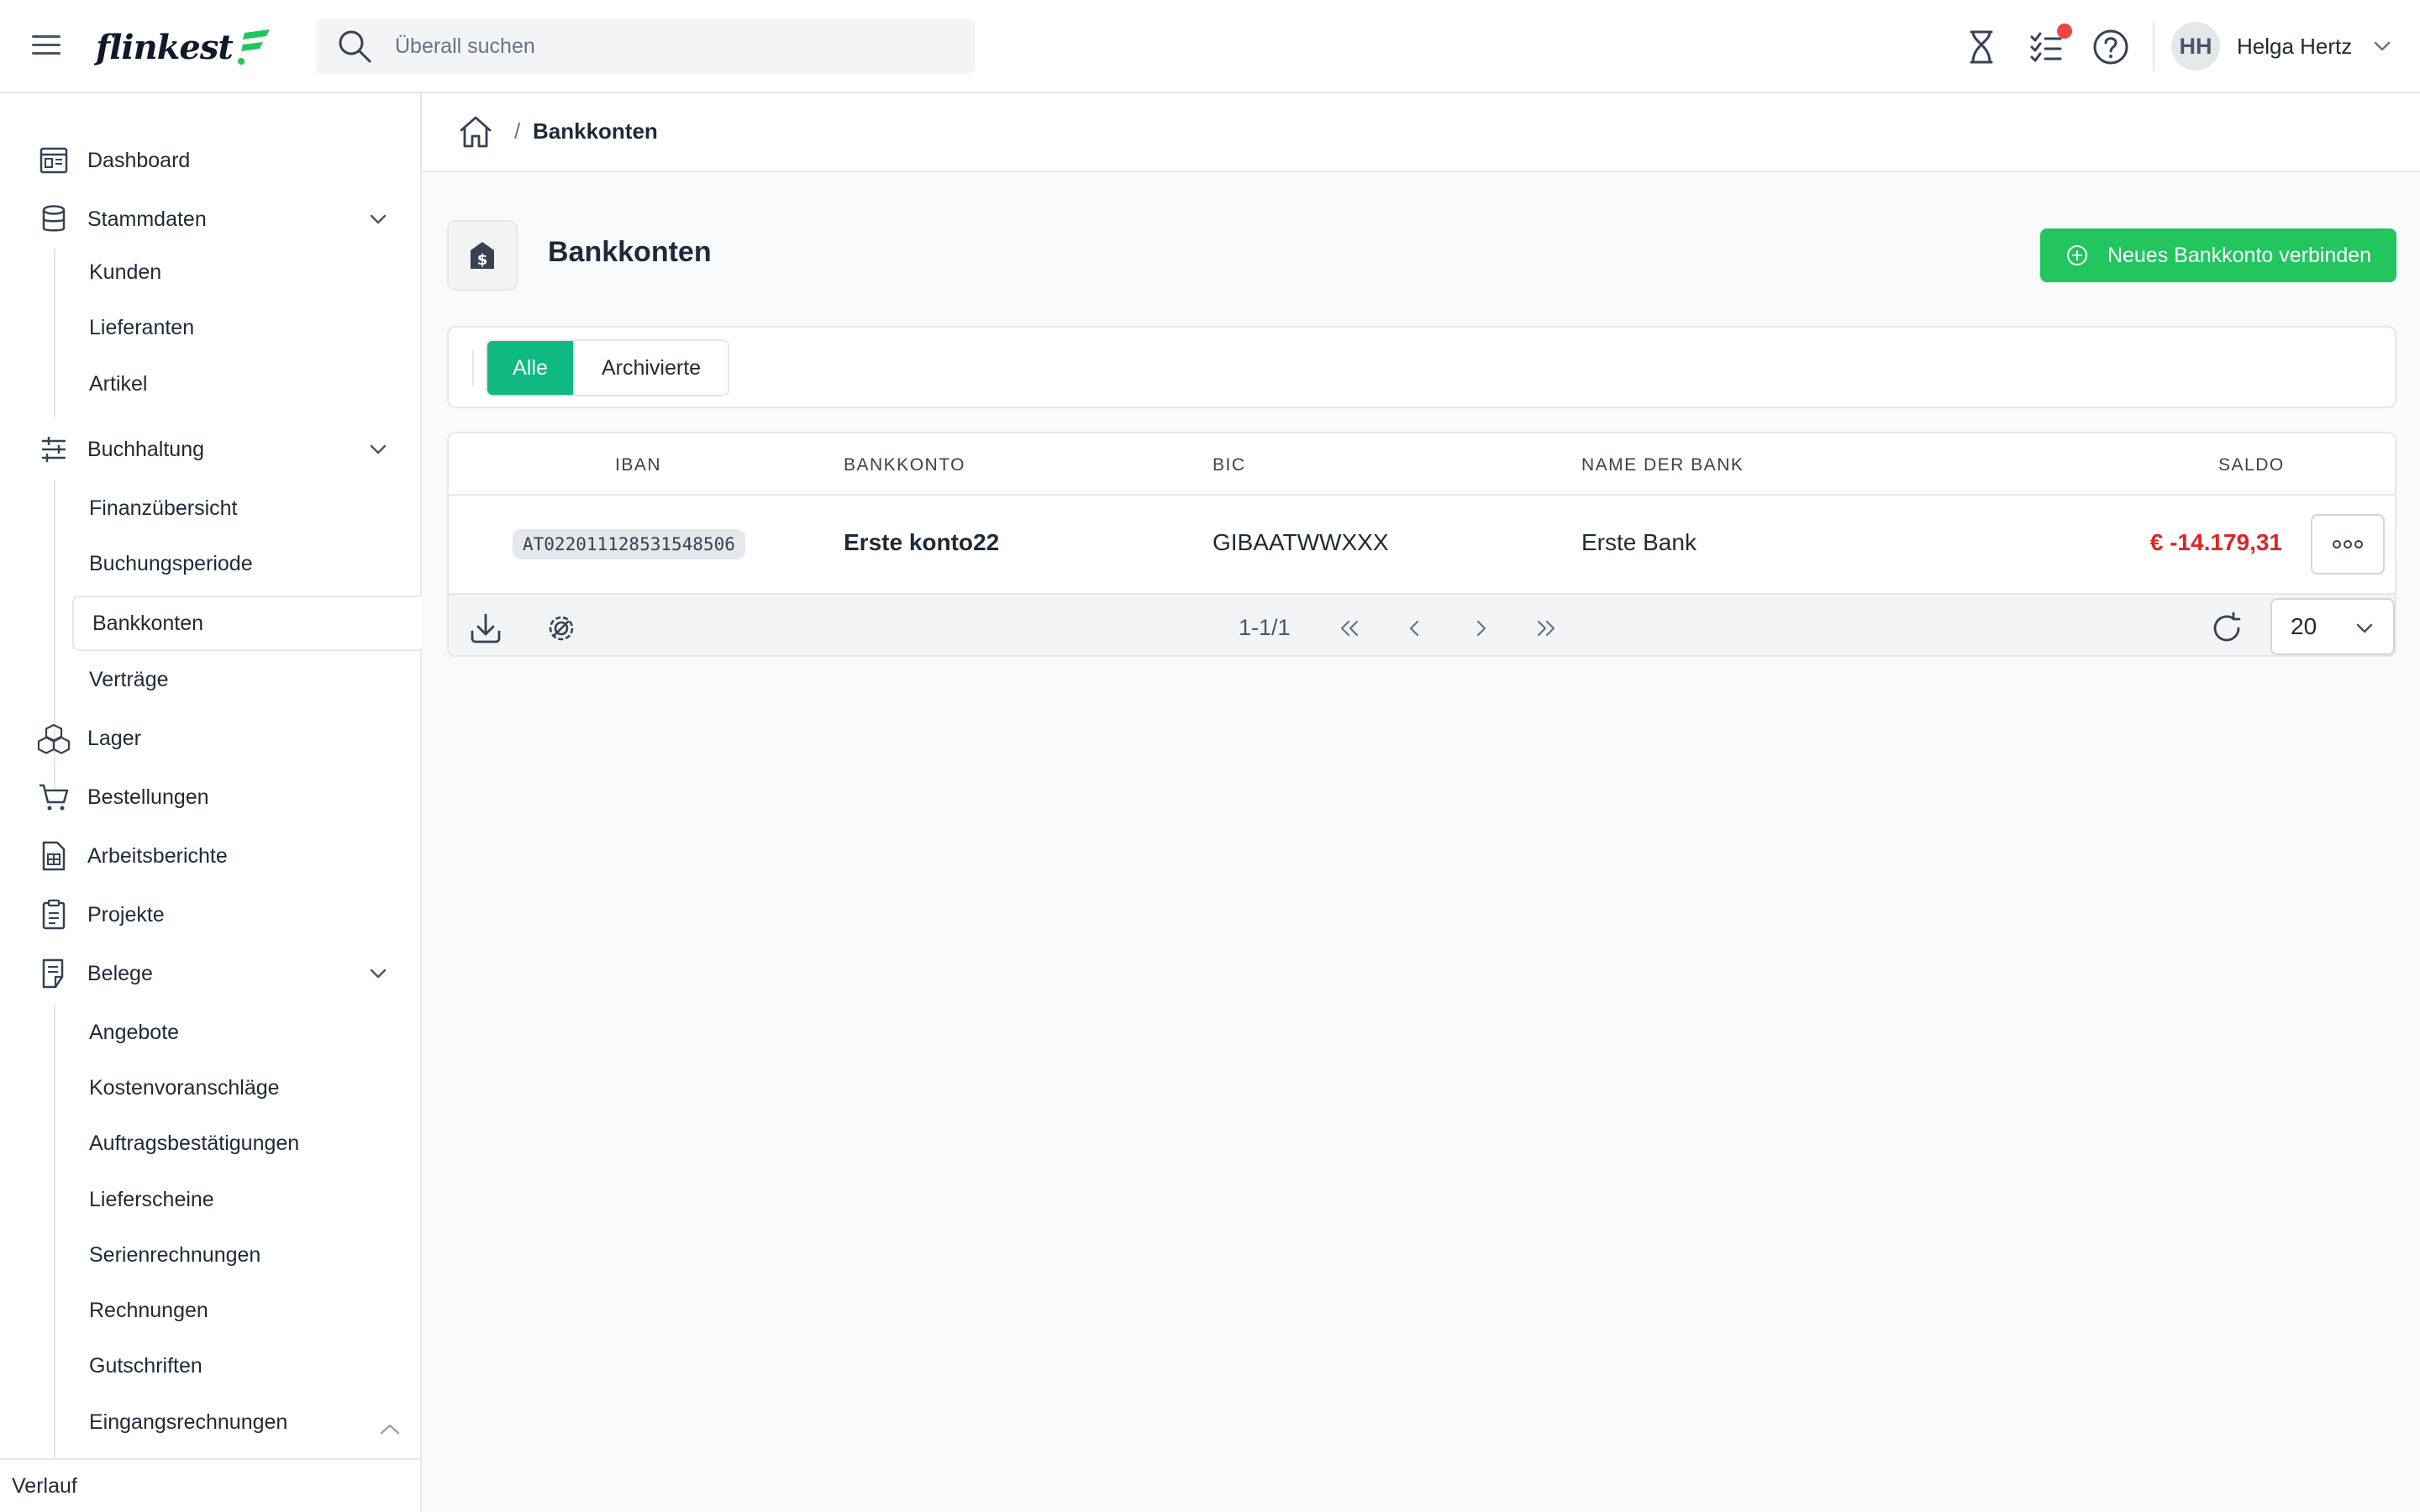 This screenshot has width=2420, height=1512. What do you see at coordinates (146, 449) in the screenshot?
I see `sidebar-item-label: Buchhaltung` at bounding box center [146, 449].